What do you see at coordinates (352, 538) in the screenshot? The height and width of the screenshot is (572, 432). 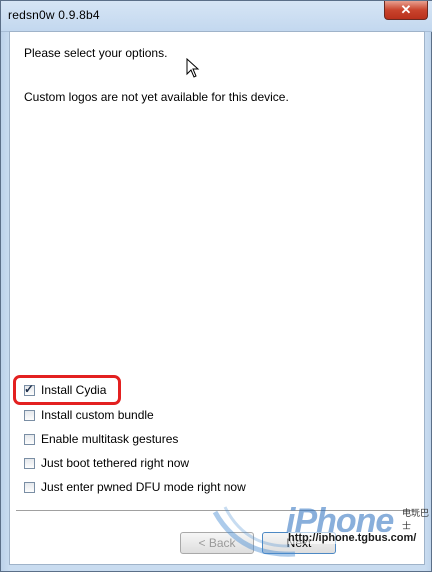 I see `watermark-url: http://iphone.tgbus.com/` at bounding box center [352, 538].